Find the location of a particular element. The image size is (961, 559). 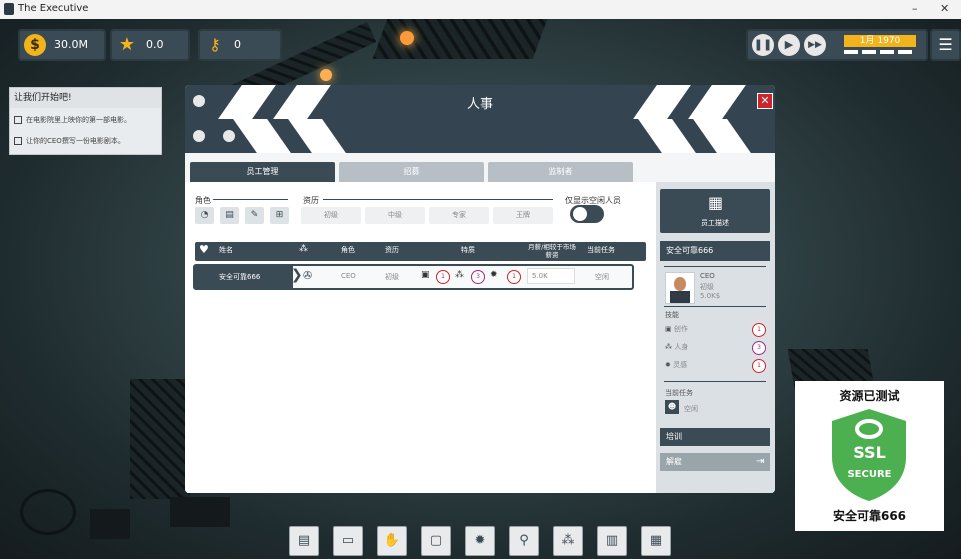

clipboard-icon: ▦ is located at coordinates (716, 202).